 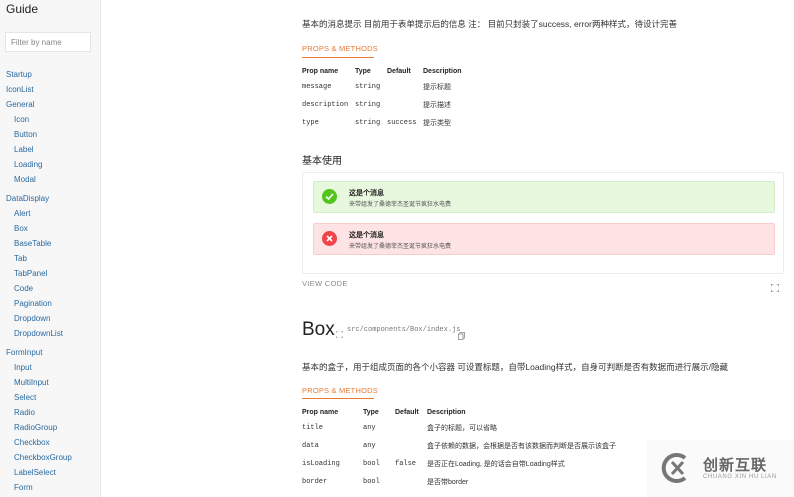 I want to click on filter-input, so click(x=48, y=42).